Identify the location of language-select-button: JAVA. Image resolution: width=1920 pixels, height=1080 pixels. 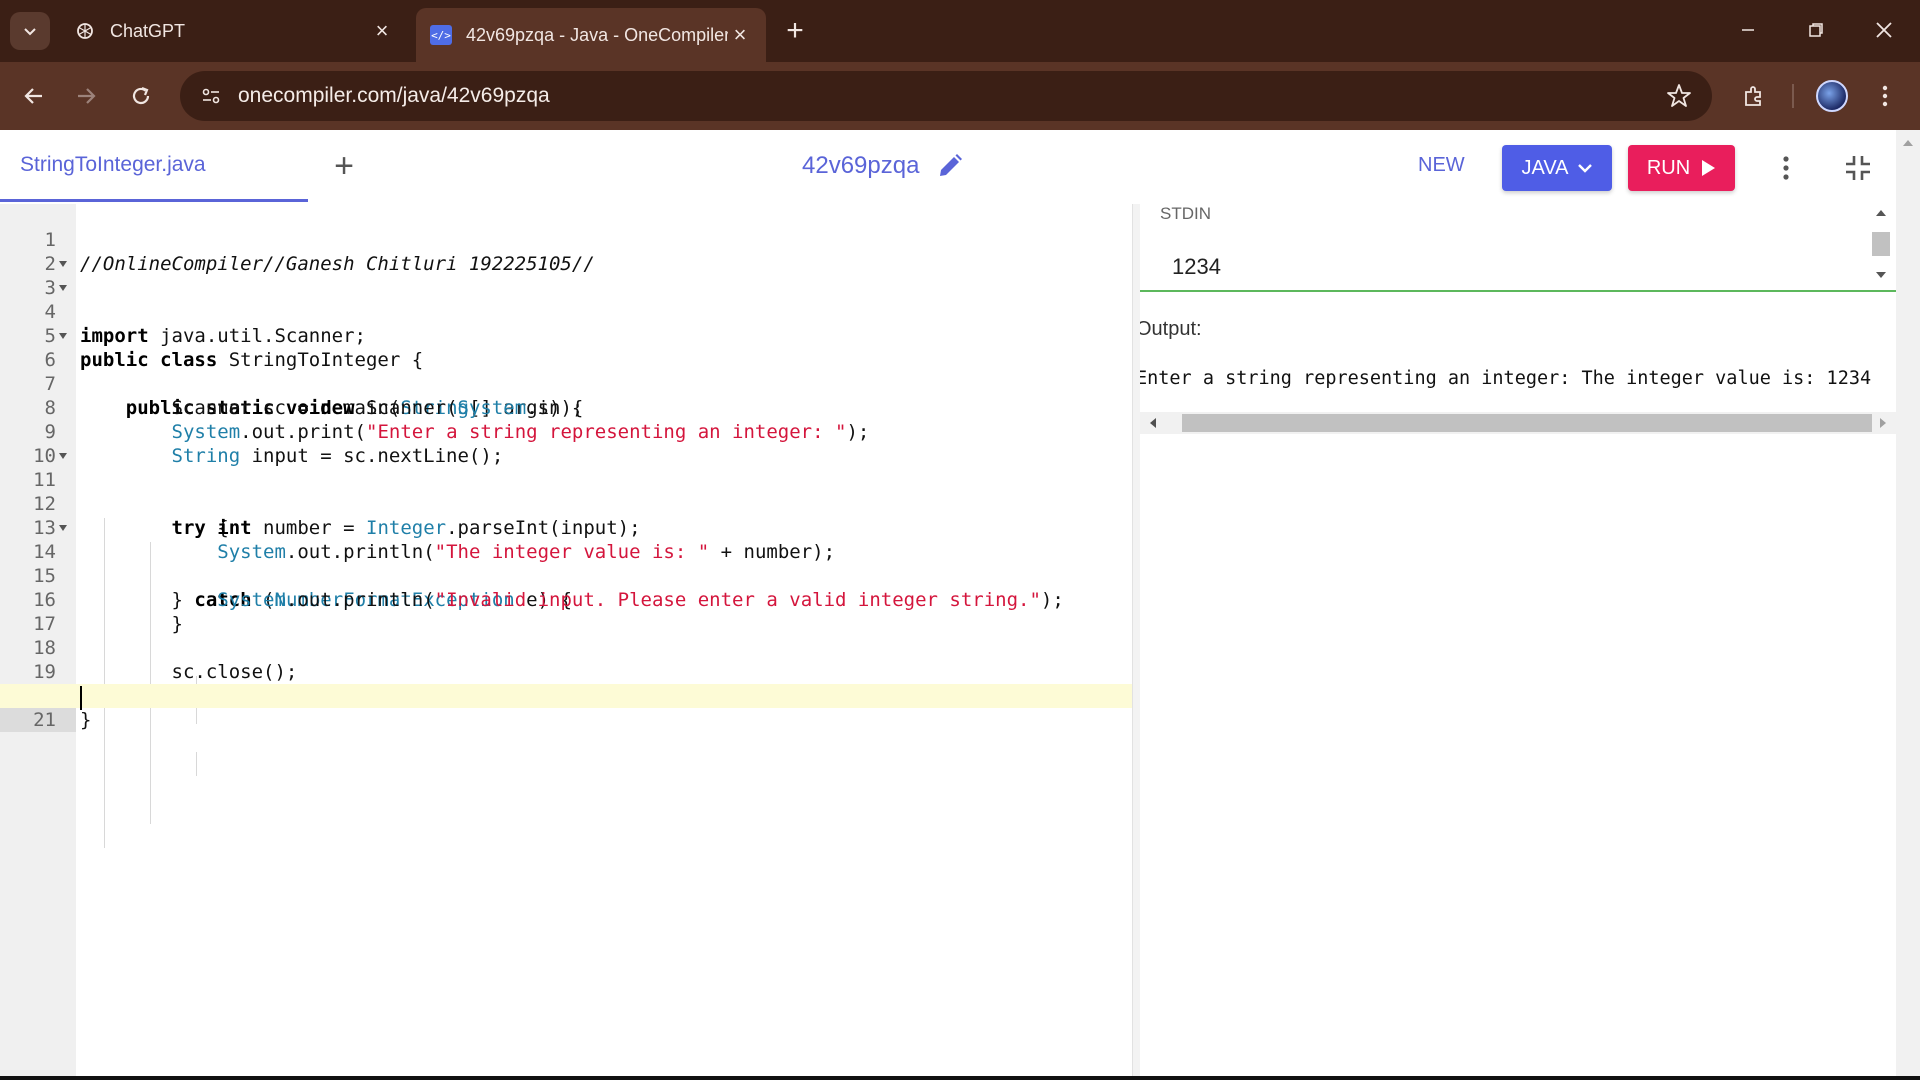
(1557, 168).